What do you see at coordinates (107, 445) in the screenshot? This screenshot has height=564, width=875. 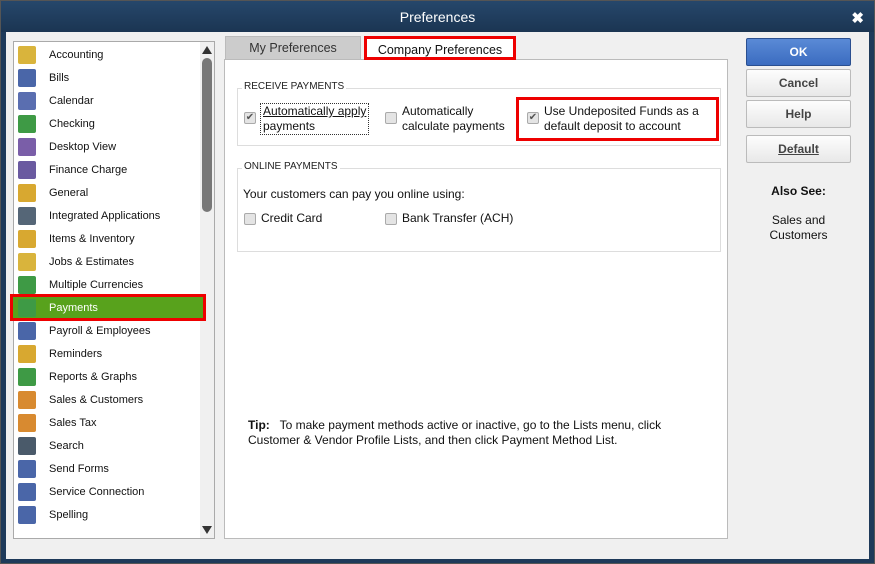 I see `sidebar-item-search: Search` at bounding box center [107, 445].